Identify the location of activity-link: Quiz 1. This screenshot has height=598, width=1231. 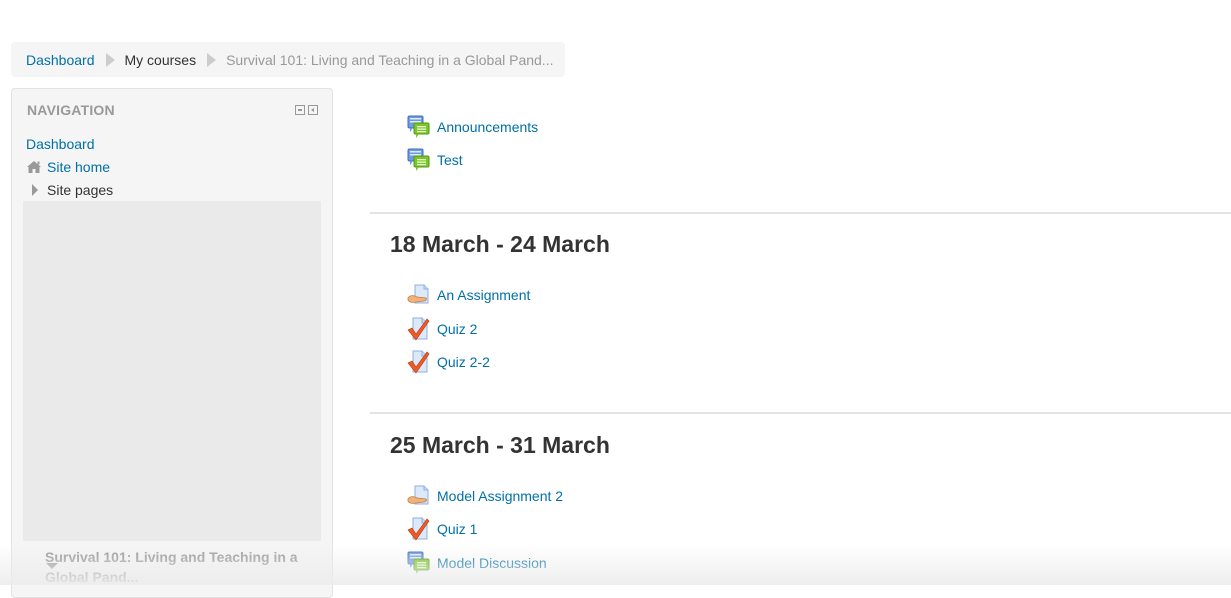
(457, 529).